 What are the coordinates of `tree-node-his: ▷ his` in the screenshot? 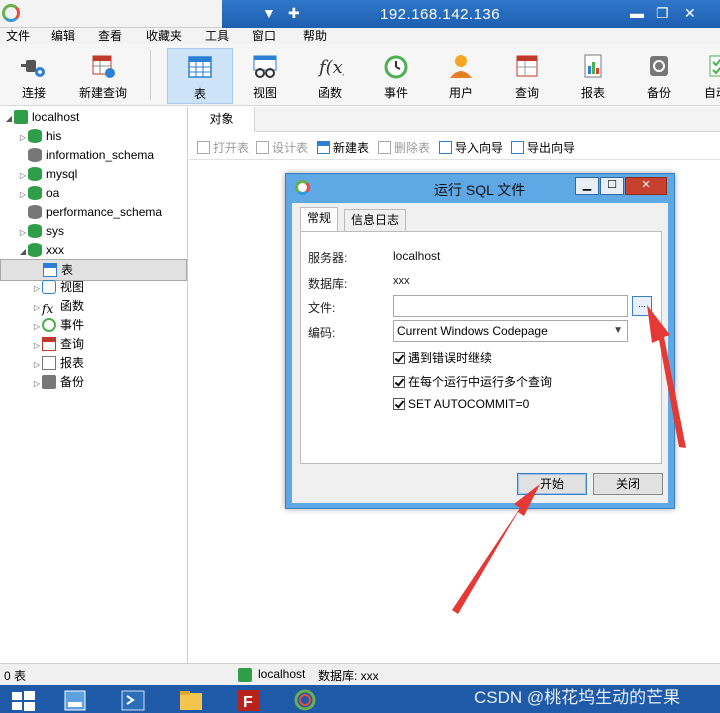 It's located at (39, 136).